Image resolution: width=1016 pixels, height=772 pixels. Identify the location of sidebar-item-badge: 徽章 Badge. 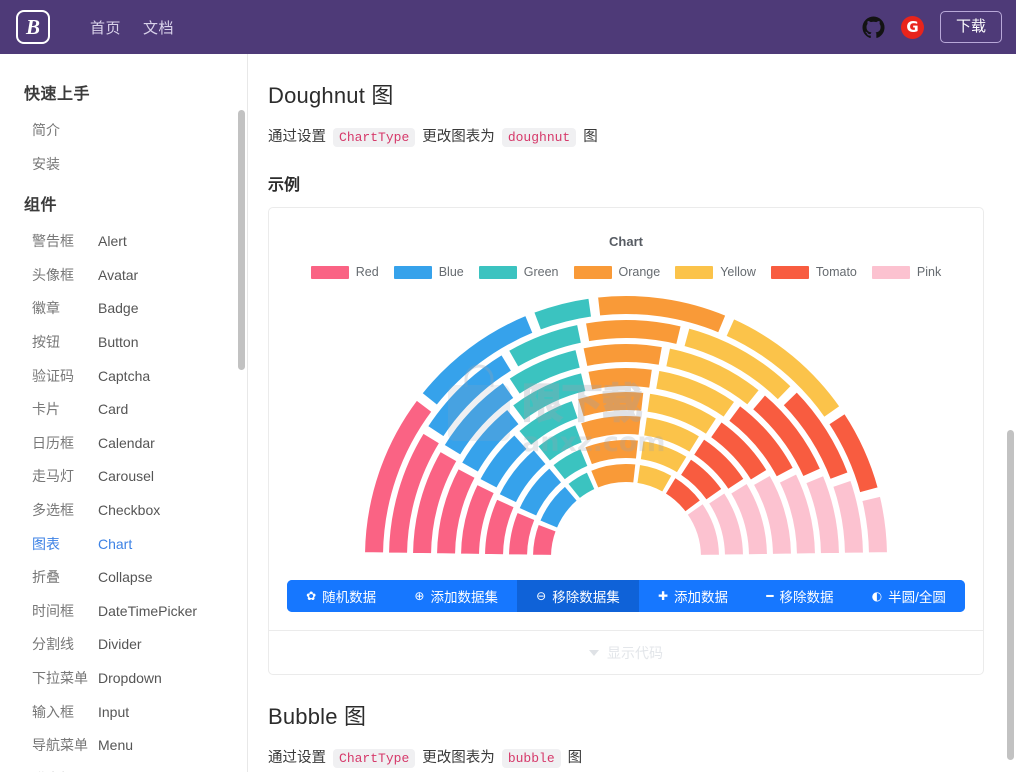
(123, 309).